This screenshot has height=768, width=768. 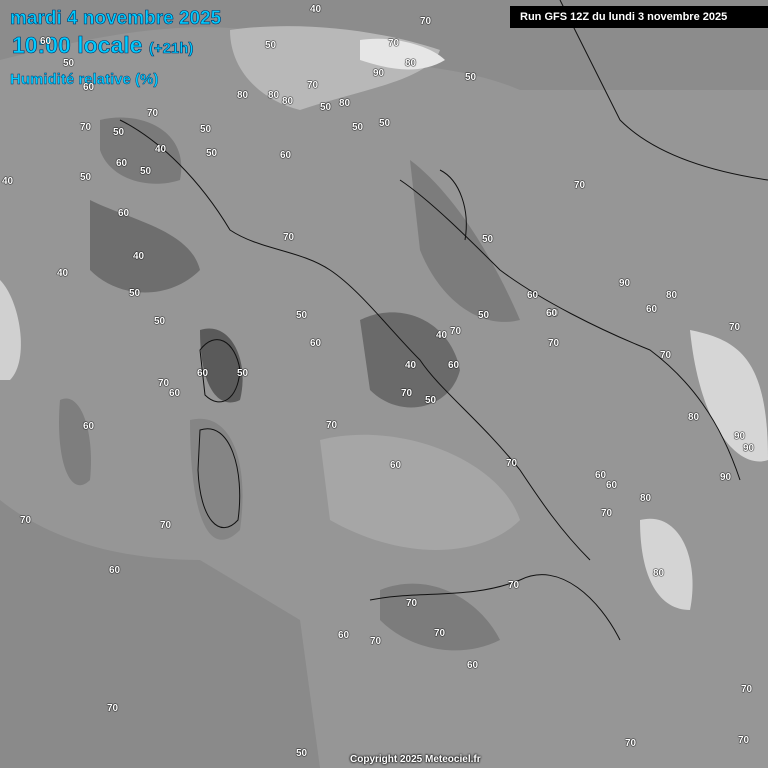 I want to click on copyright: Copyright 2025 Meteociel.fr, so click(x=415, y=759).